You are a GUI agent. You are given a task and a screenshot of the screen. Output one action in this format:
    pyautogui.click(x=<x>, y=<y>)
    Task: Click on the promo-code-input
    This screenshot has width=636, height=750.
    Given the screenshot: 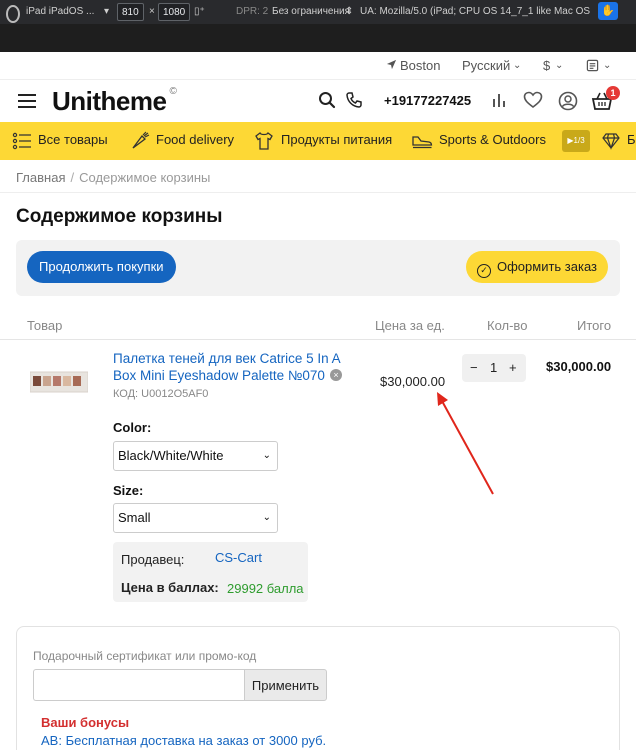 What is the action you would take?
    pyautogui.click(x=139, y=685)
    